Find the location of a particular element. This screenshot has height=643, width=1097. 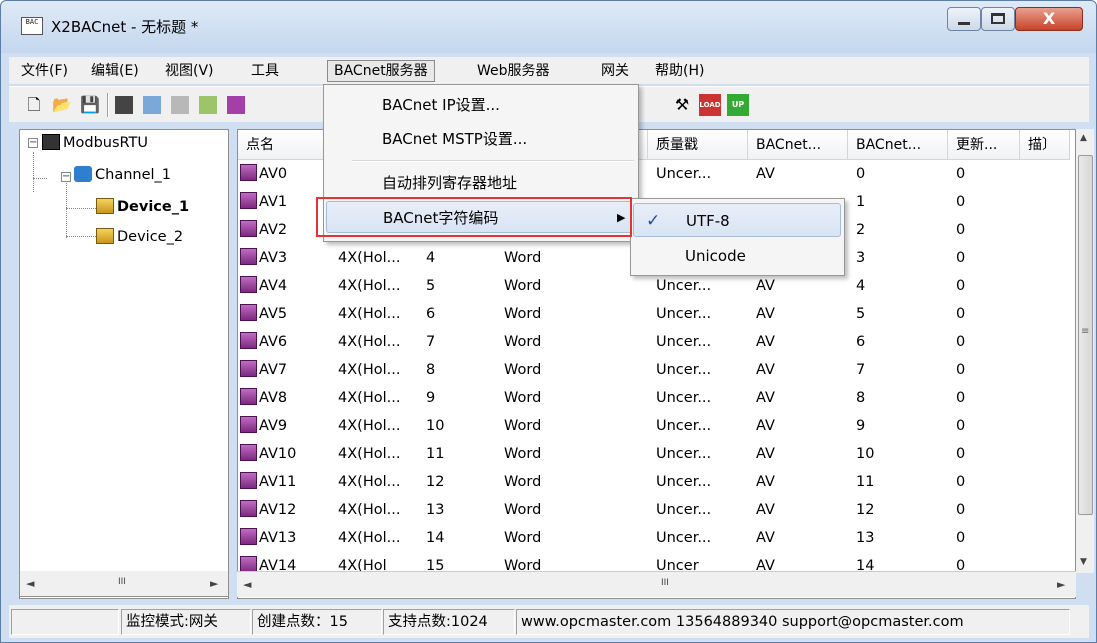

menu-view: 视图(V) is located at coordinates (189, 71).